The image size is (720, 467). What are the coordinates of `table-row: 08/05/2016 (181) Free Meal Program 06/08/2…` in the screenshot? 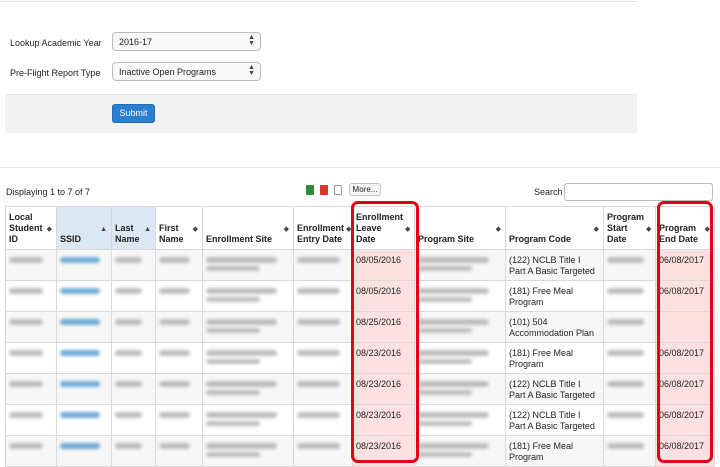 It's located at (360, 296).